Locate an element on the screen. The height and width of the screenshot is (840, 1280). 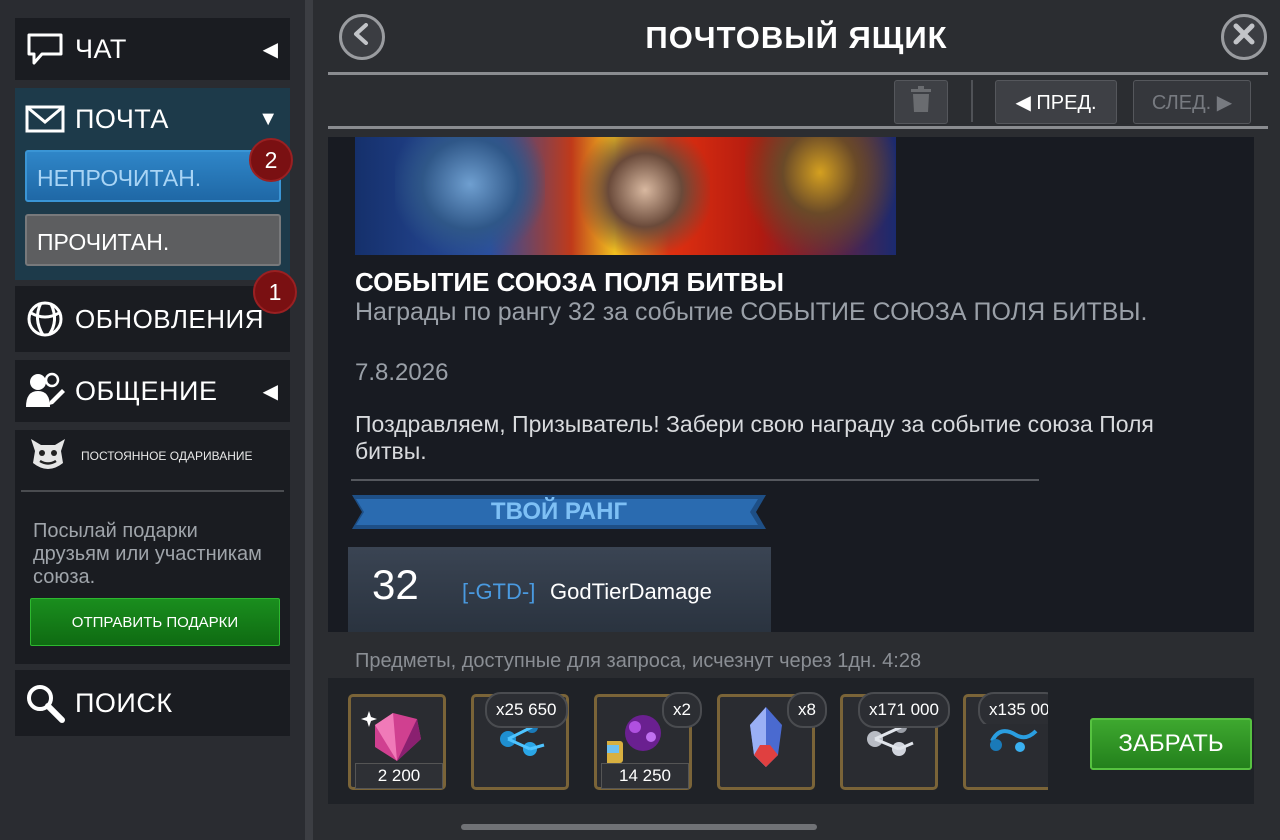
event-banner-image is located at coordinates (625, 196).